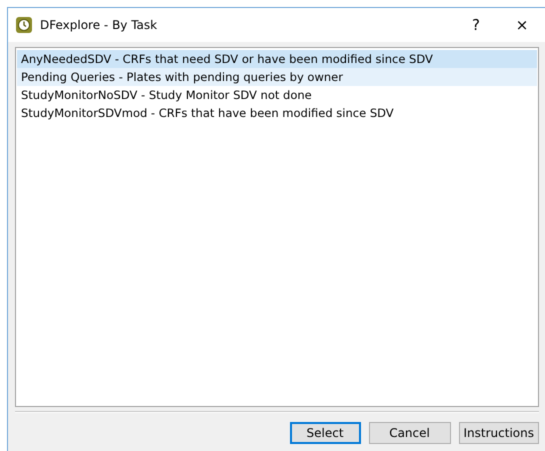 This screenshot has height=451, width=545. Describe the element at coordinates (277, 113) in the screenshot. I see `task-item: StudyMonitorSDVmod - CRFs that have been modified since SDV` at that location.